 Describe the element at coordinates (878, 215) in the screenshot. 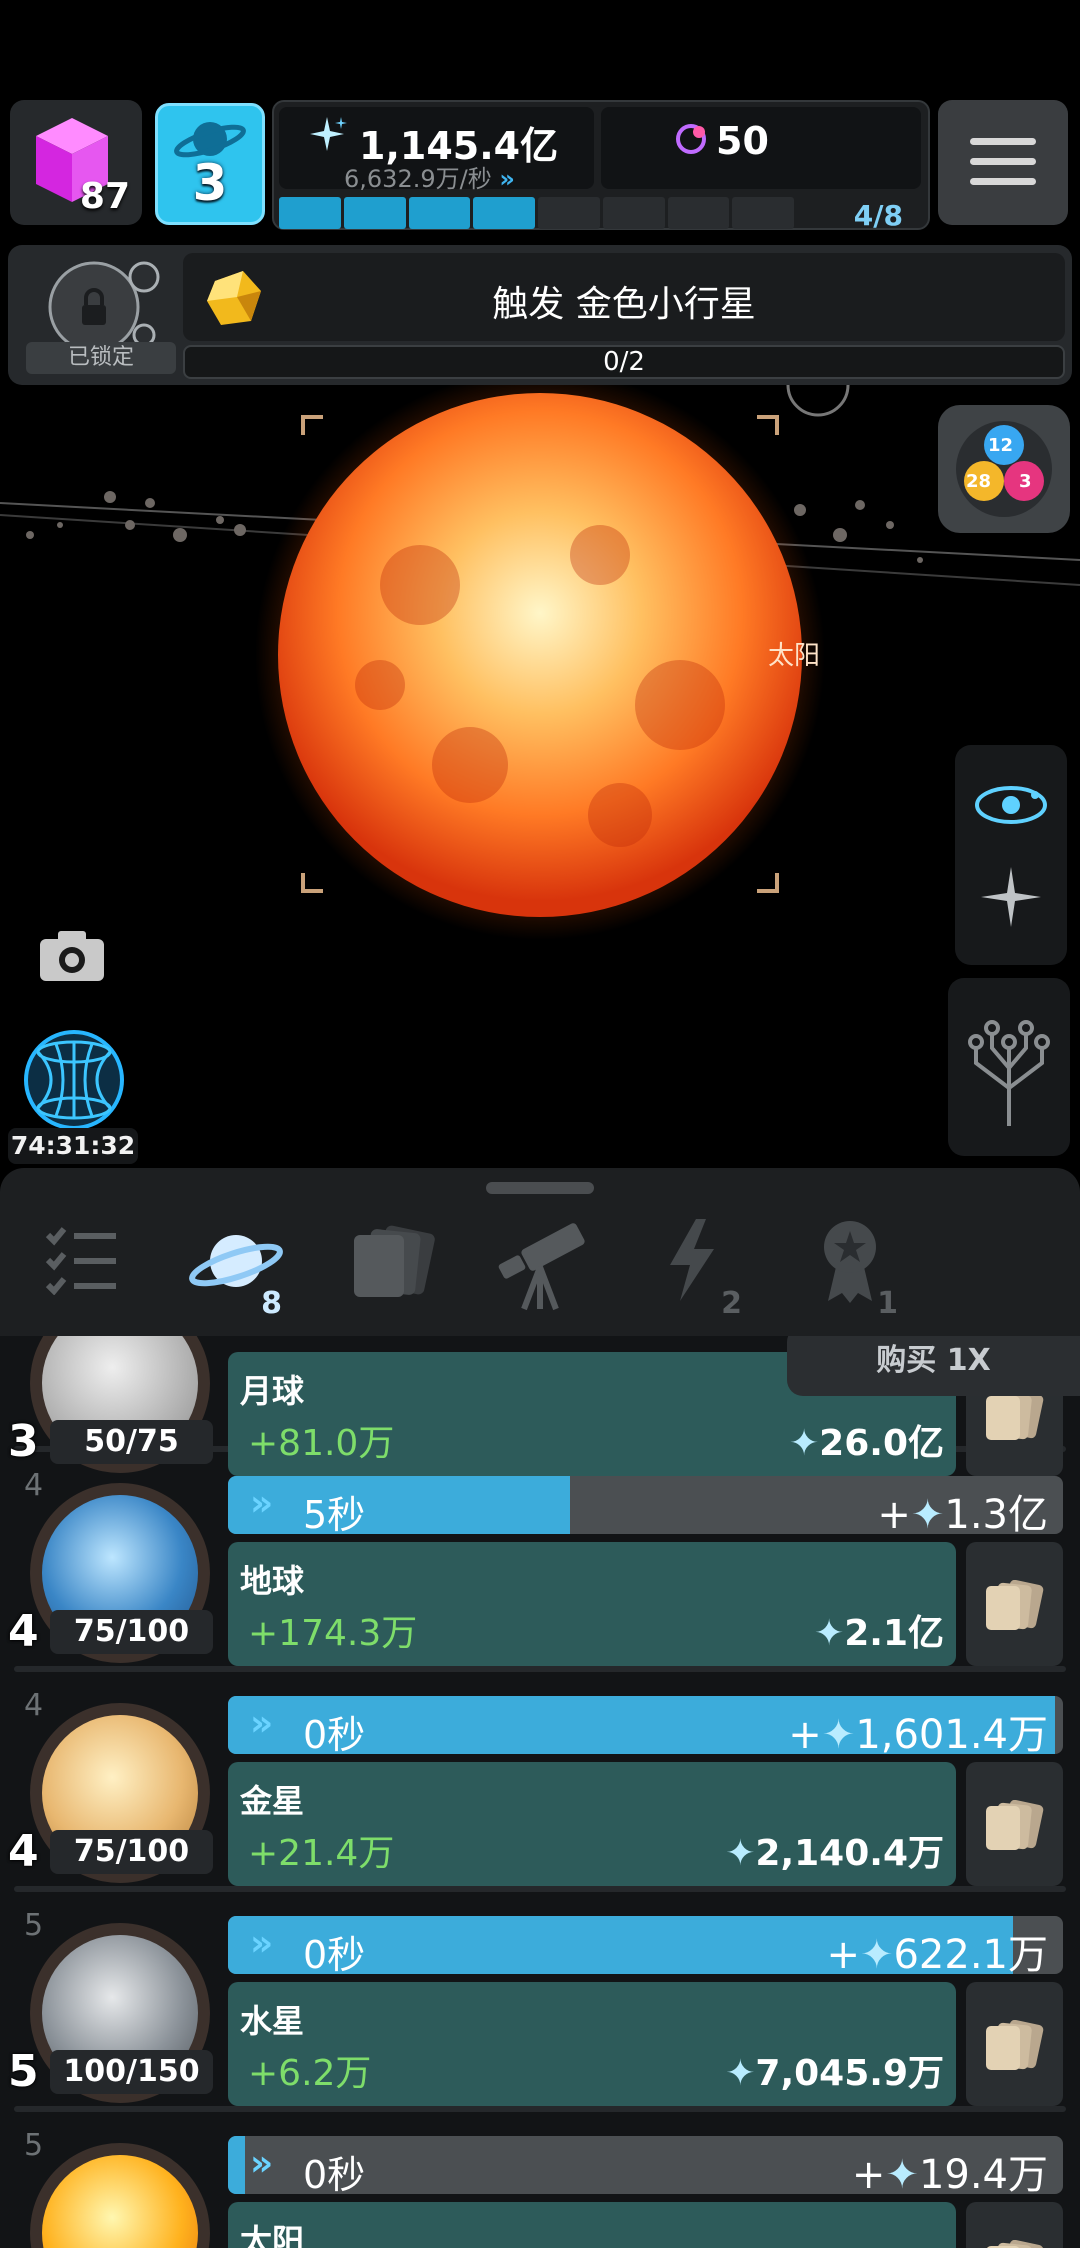

I see `level-progress-count: 4/8` at that location.